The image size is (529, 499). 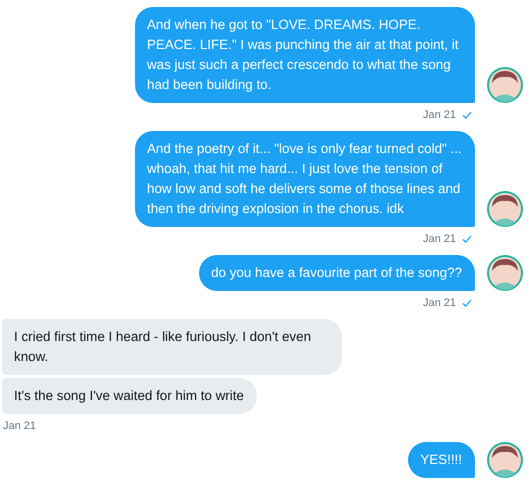 What do you see at coordinates (337, 273) in the screenshot?
I see `message-bubble: do you have a favourite part of the song??` at bounding box center [337, 273].